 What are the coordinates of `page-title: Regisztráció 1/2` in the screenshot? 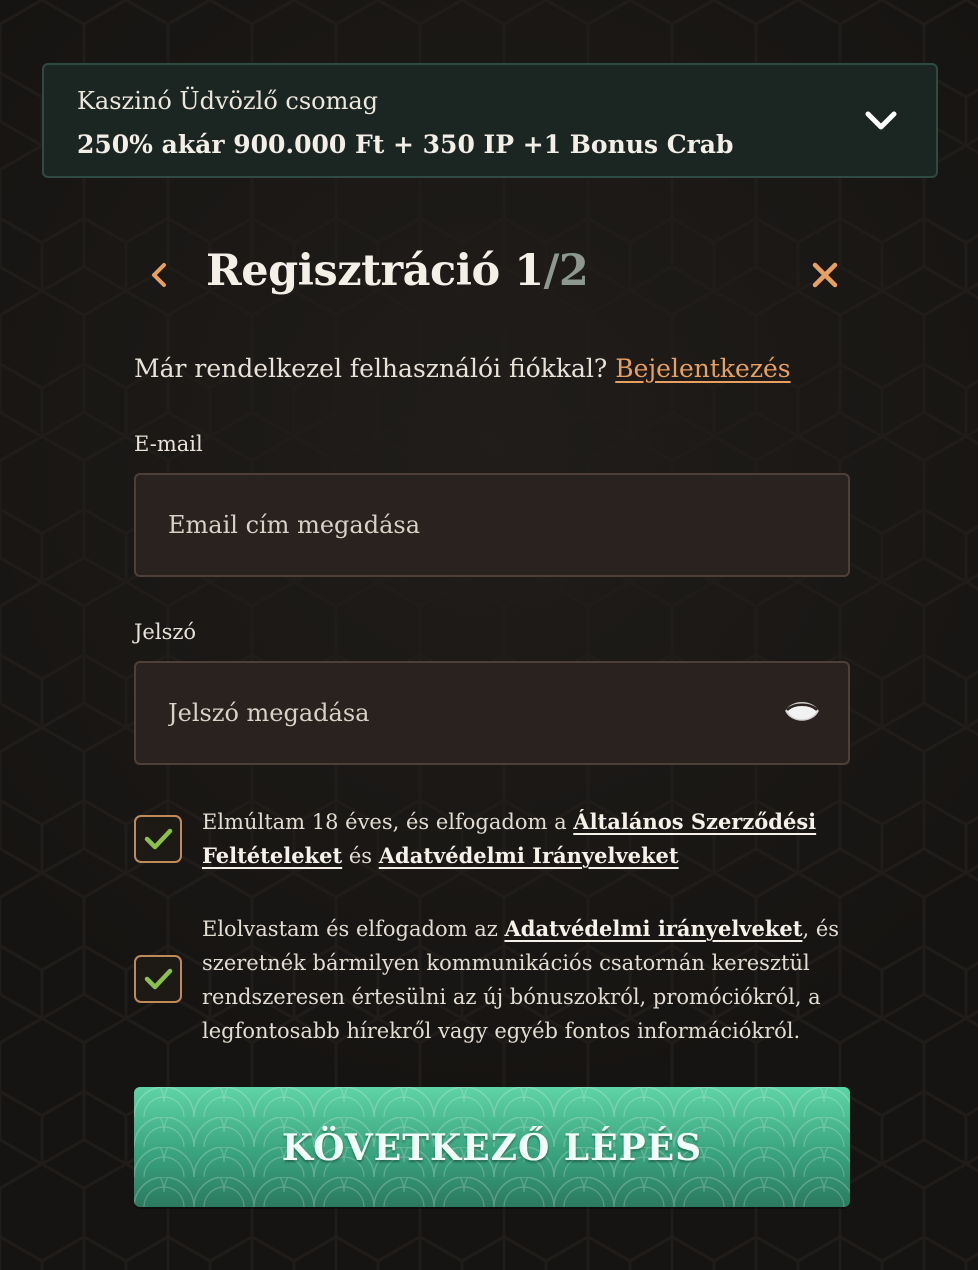 It's located at (397, 271).